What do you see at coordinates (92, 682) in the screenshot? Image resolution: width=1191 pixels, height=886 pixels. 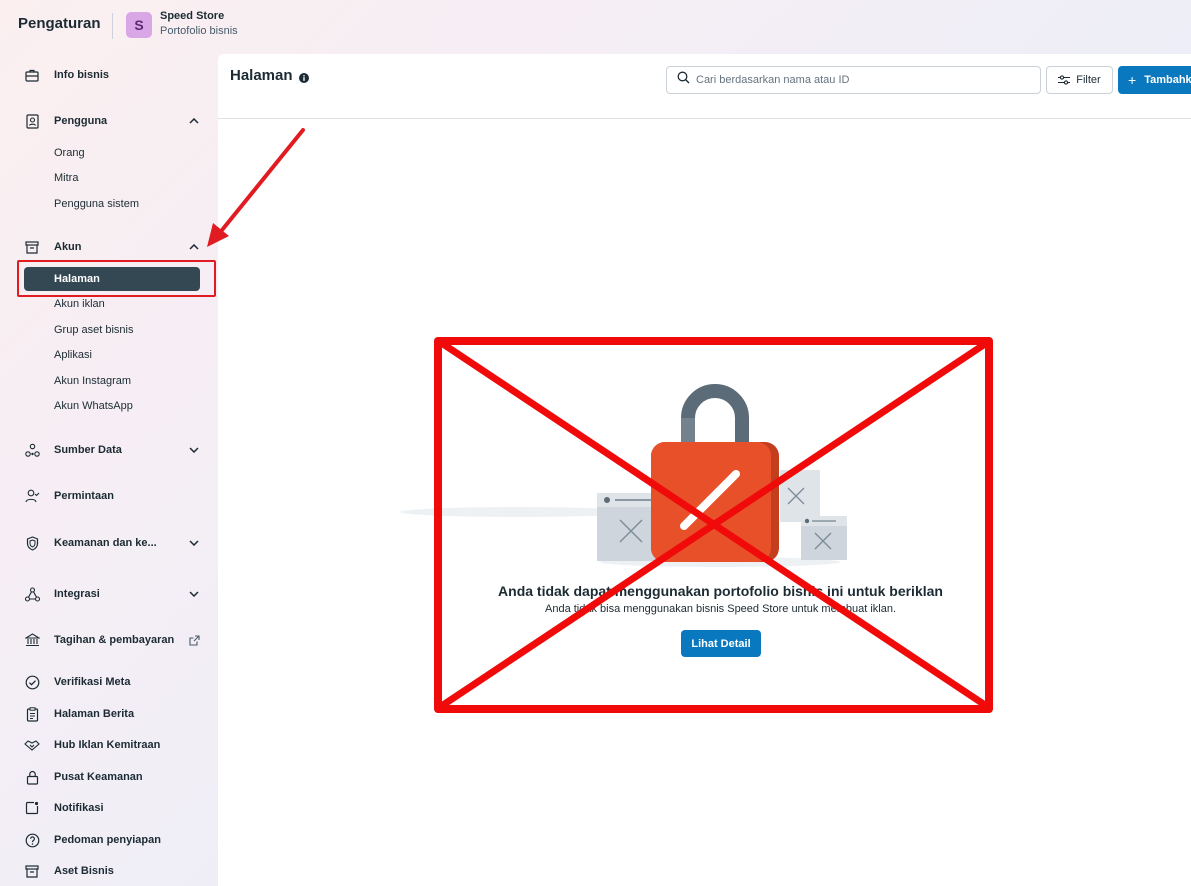 I see `sidebar-item-label: Verifikasi Meta` at bounding box center [92, 682].